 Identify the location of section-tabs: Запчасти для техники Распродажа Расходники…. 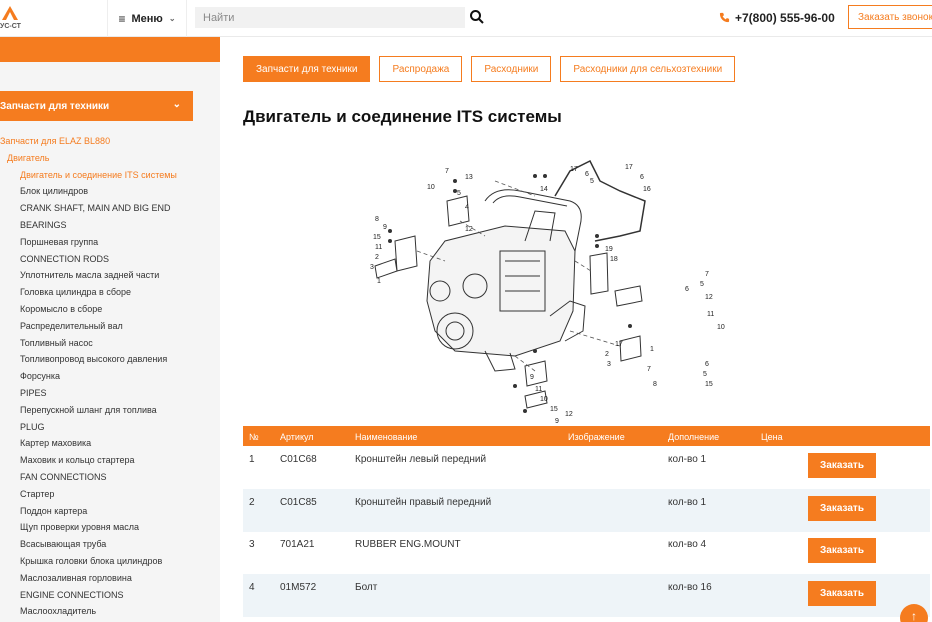
(489, 69).